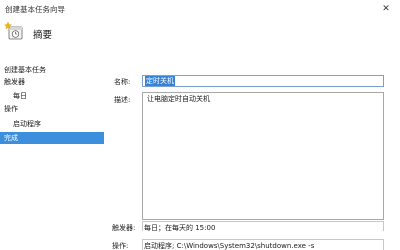 The height and width of the screenshot is (250, 400). What do you see at coordinates (120, 246) in the screenshot?
I see `action-label: 操作:` at bounding box center [120, 246].